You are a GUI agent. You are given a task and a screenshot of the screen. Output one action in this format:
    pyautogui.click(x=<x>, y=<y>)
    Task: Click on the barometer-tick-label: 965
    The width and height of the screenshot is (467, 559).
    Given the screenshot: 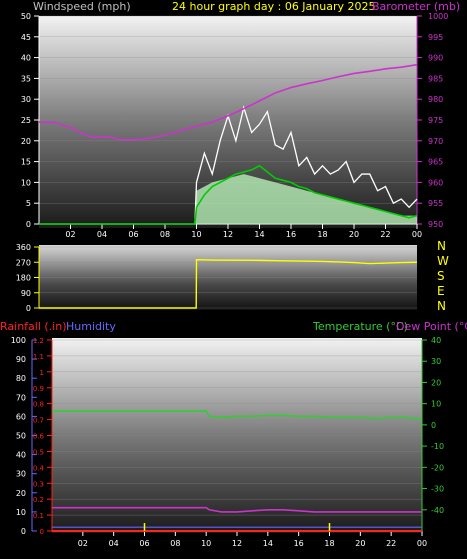 What is the action you would take?
    pyautogui.click(x=435, y=162)
    